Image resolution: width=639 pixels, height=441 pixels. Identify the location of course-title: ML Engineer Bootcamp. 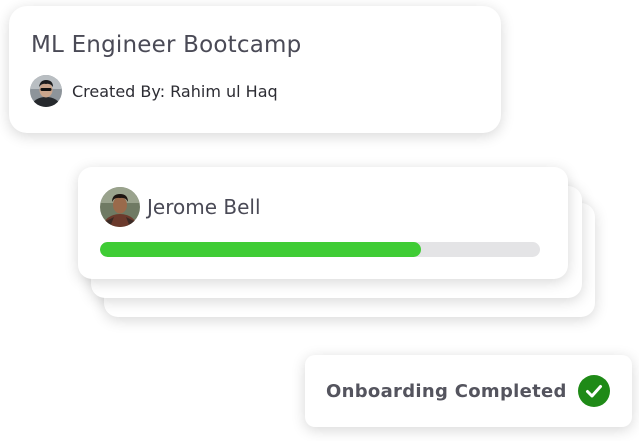
(166, 45).